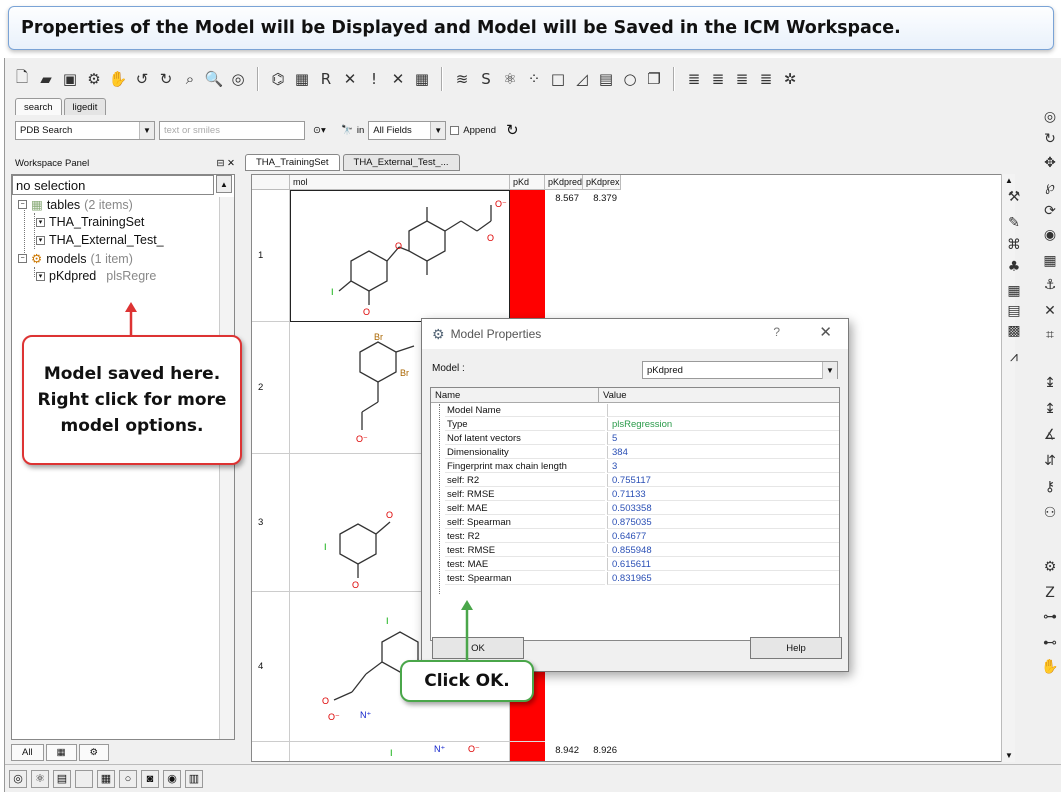  What do you see at coordinates (606, 79) in the screenshot?
I see `screen-icon: ▤` at bounding box center [606, 79].